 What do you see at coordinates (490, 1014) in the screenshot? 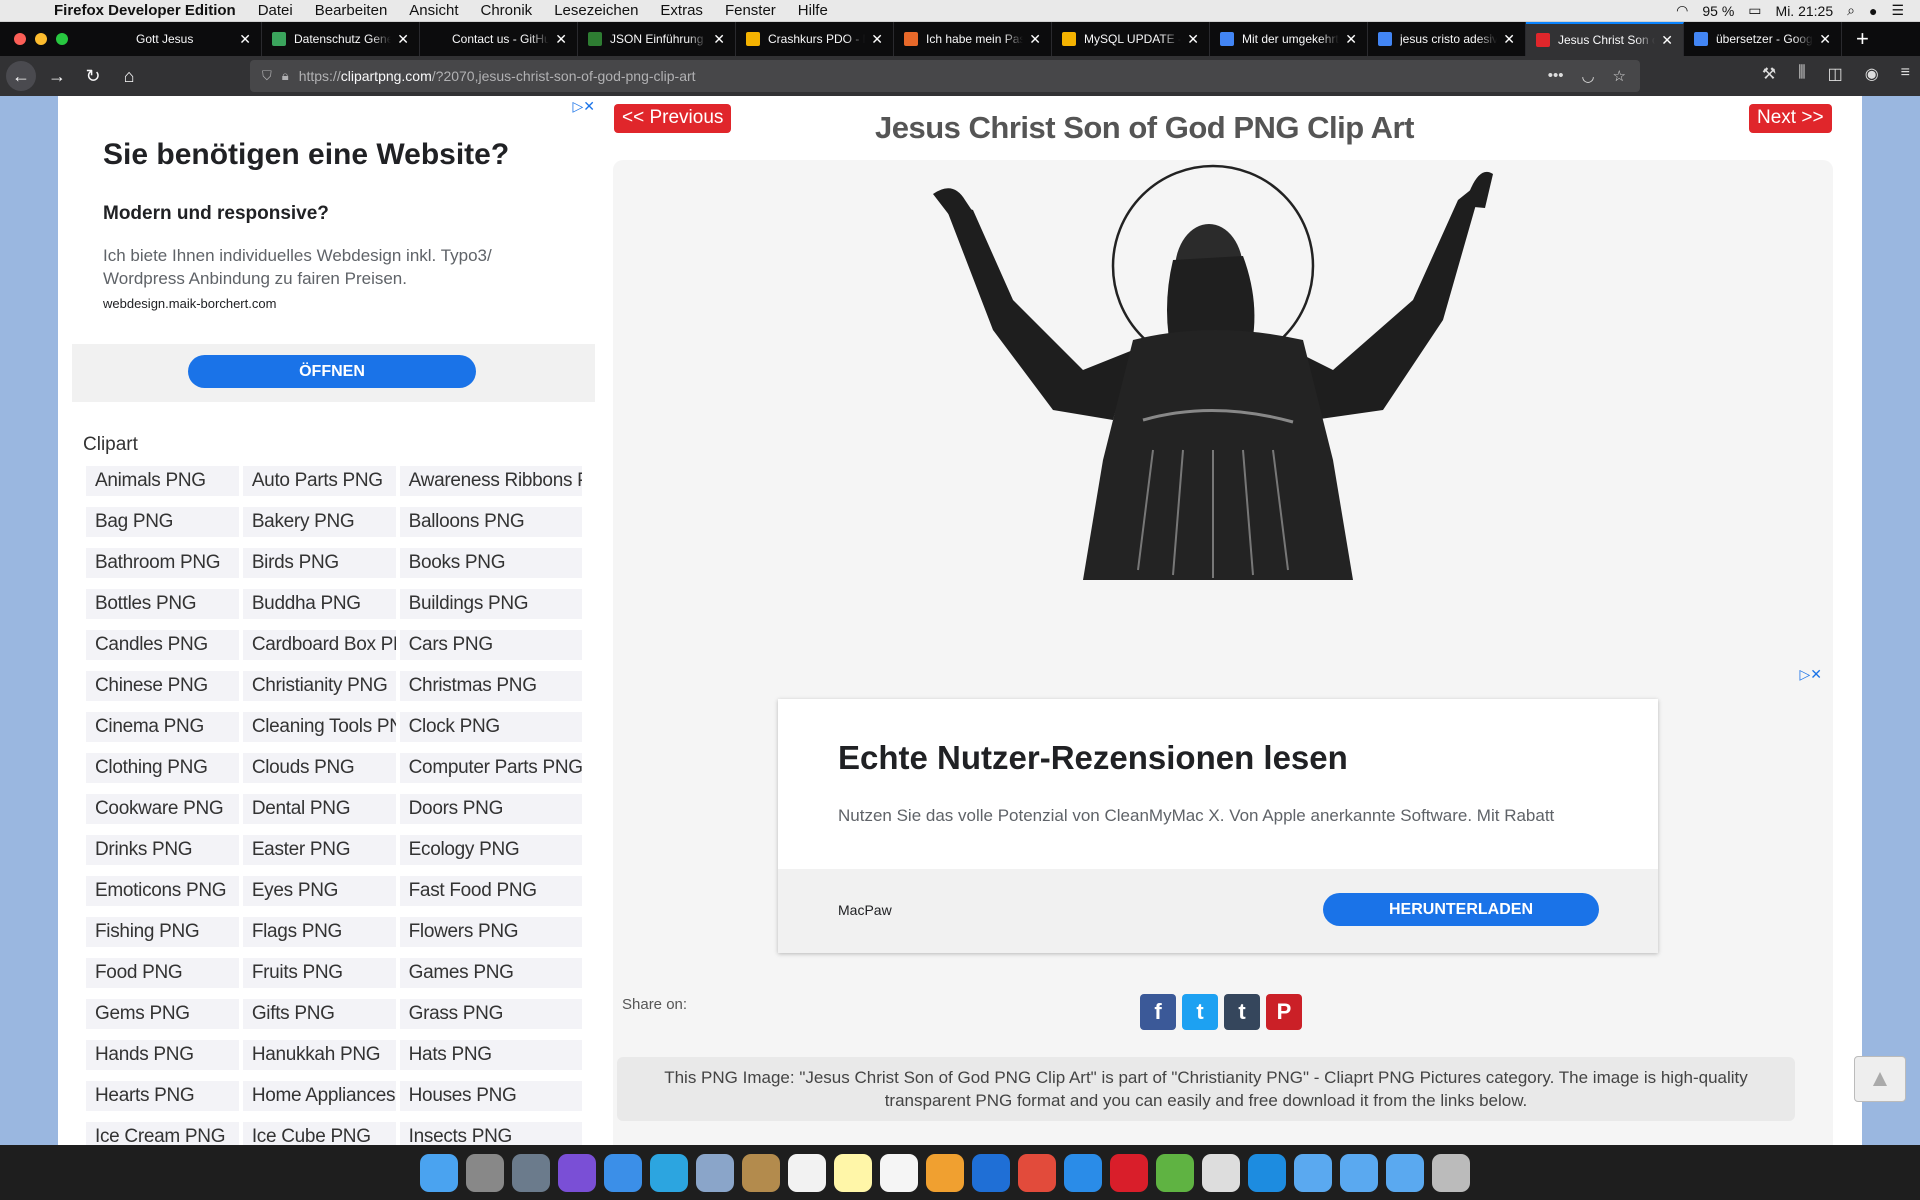
I see `category-link: Grass PNG` at bounding box center [490, 1014].